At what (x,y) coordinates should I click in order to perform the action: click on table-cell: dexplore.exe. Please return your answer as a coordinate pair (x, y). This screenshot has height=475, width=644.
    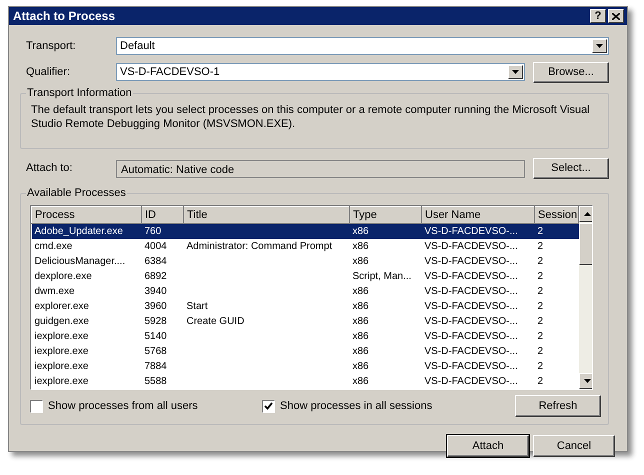
    Looking at the image, I should click on (63, 276).